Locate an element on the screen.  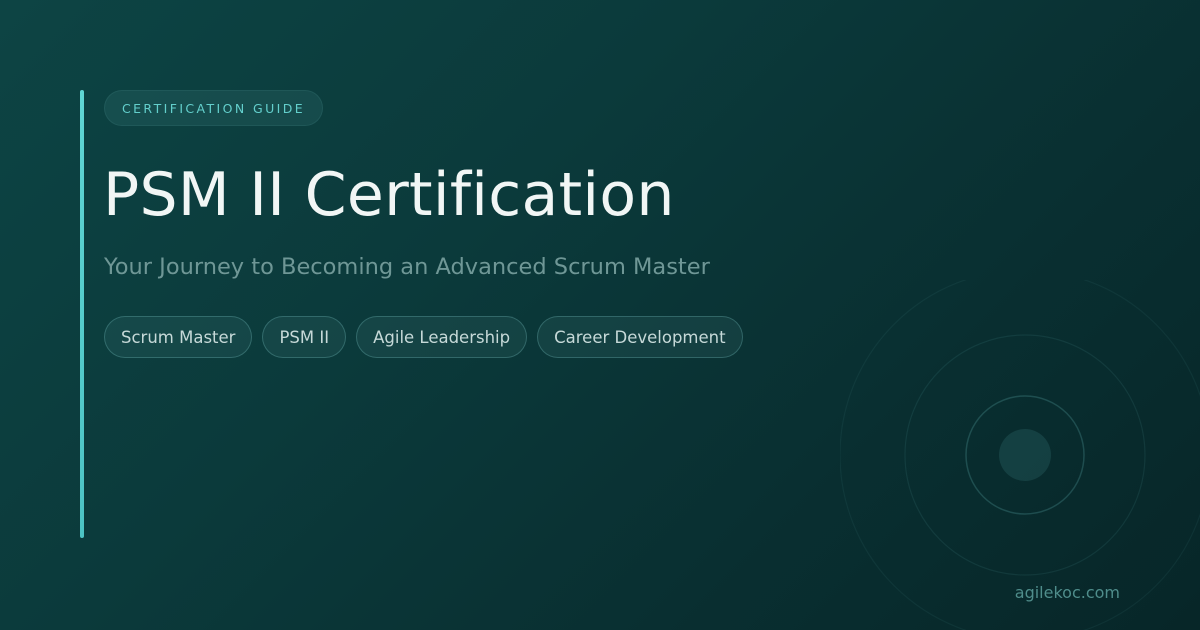
accent-bar is located at coordinates (82, 314).